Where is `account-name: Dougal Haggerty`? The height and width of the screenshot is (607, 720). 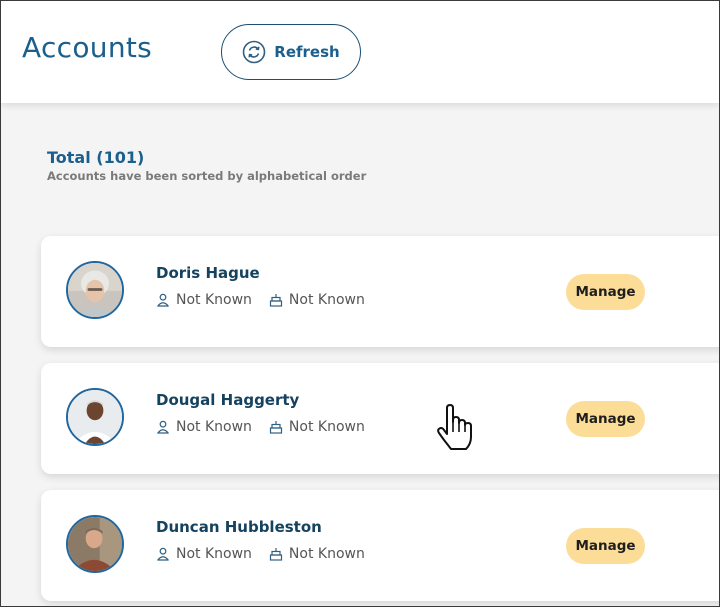
account-name: Dougal Haggerty is located at coordinates (228, 400).